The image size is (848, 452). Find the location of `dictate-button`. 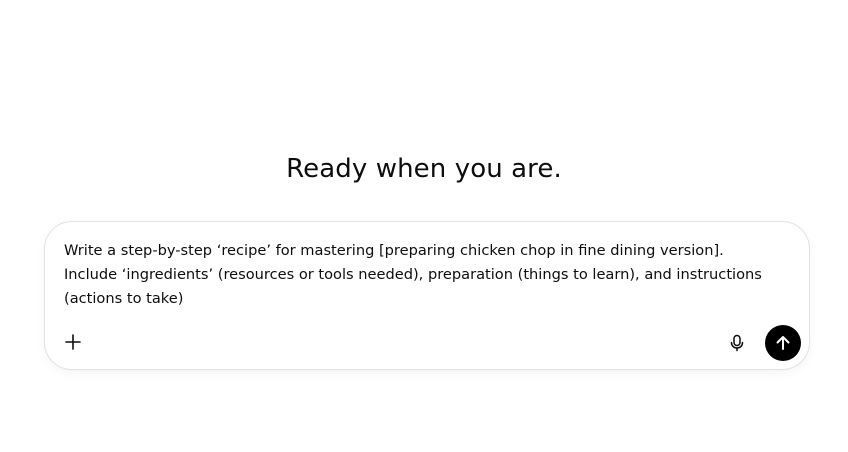

dictate-button is located at coordinates (737, 343).